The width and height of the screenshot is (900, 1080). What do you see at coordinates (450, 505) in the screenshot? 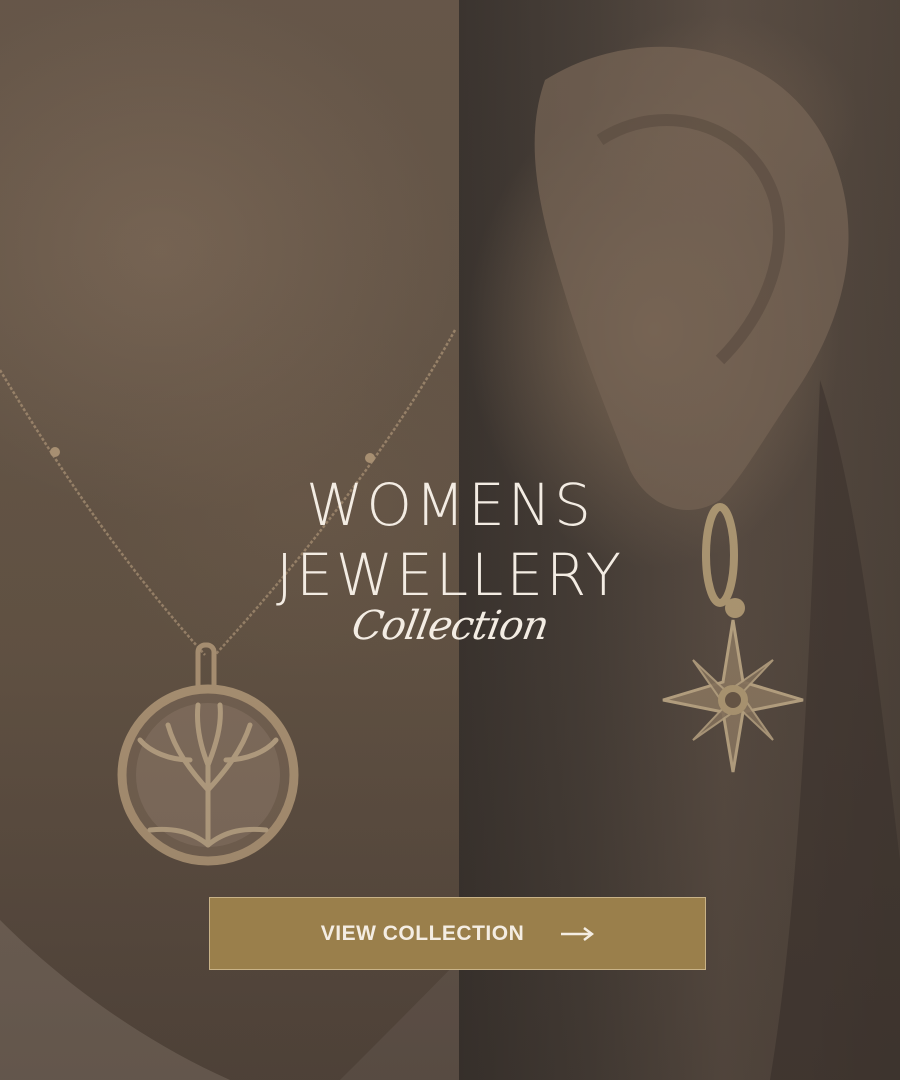
I see `title-line-womens: WOMENS` at bounding box center [450, 505].